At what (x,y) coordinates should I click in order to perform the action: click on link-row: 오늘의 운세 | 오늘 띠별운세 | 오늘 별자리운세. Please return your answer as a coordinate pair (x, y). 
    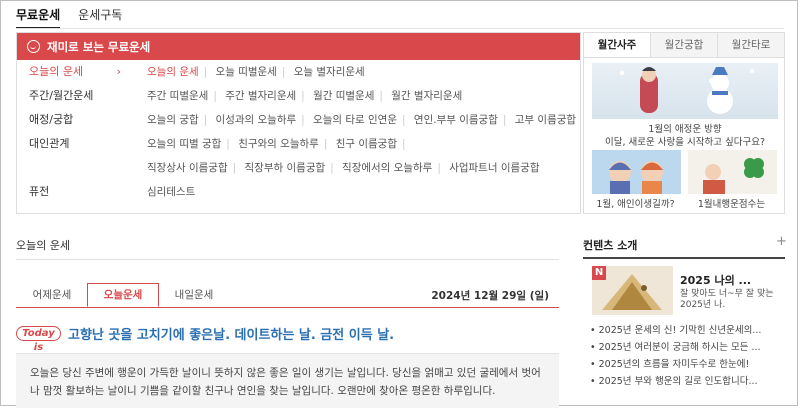
    Looking at the image, I should click on (256, 72).